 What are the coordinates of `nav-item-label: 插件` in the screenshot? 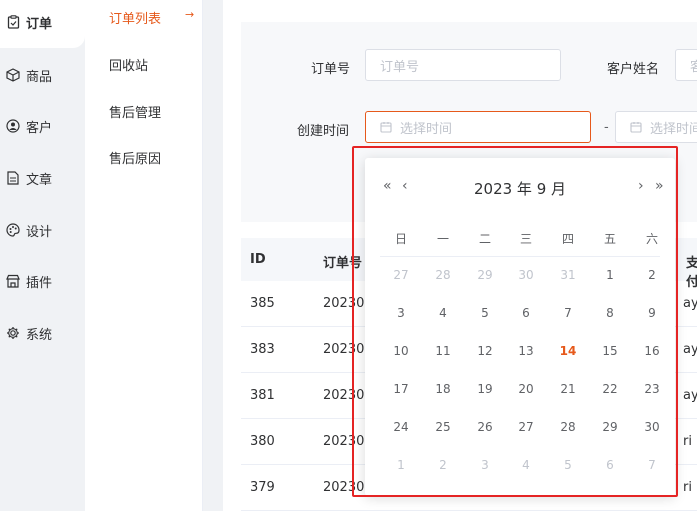 It's located at (39, 283).